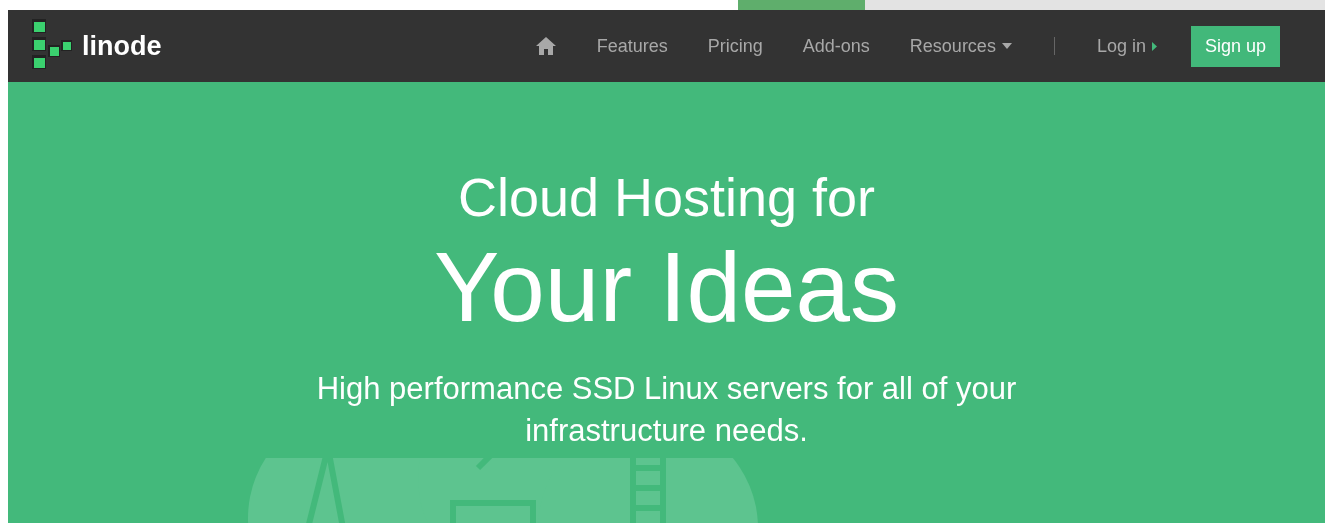  I want to click on logo-text: linode, so click(122, 46).